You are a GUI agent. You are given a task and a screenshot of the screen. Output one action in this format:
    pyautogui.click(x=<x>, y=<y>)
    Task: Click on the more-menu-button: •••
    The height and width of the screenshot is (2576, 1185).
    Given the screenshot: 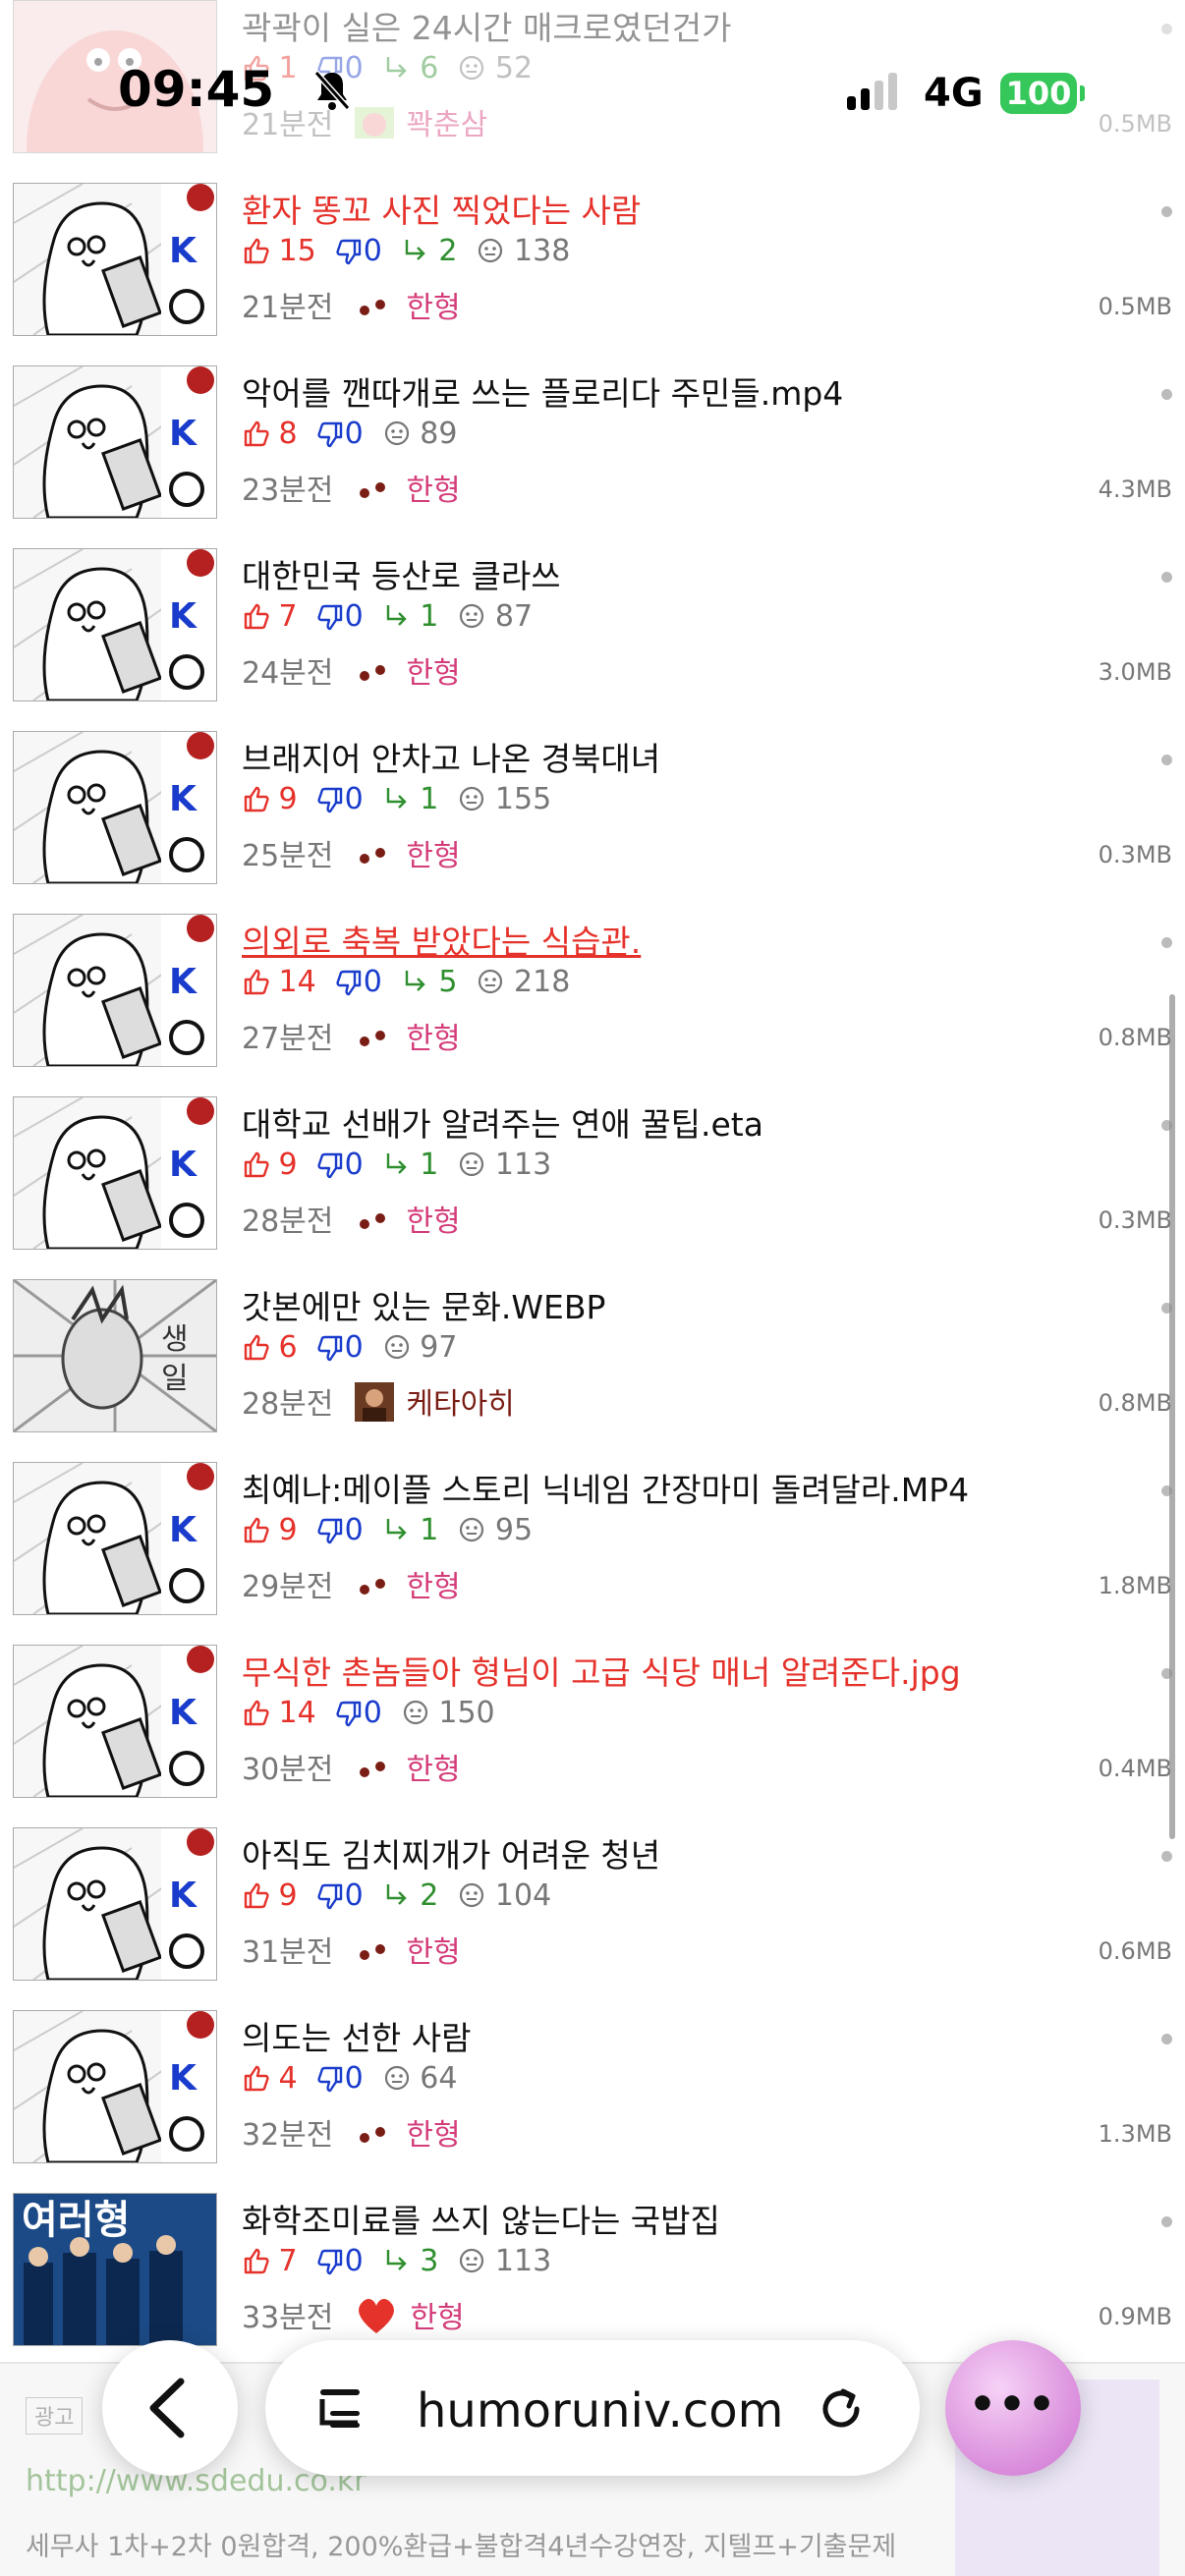 What is the action you would take?
    pyautogui.click(x=1013, y=2408)
    